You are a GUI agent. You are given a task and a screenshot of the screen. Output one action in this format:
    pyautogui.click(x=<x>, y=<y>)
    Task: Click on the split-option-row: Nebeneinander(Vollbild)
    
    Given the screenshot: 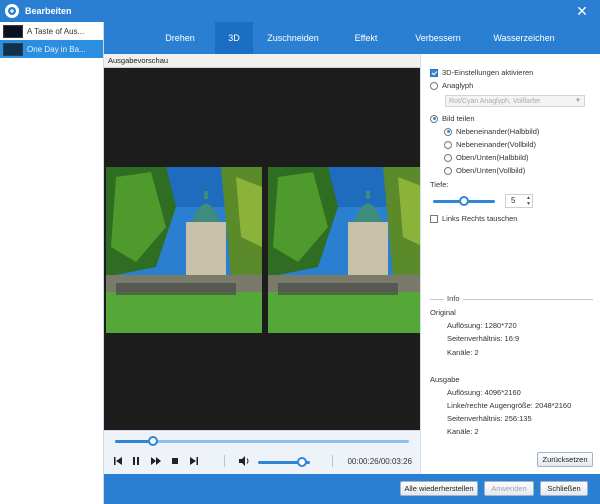 What is the action you would take?
    pyautogui.click(x=490, y=144)
    